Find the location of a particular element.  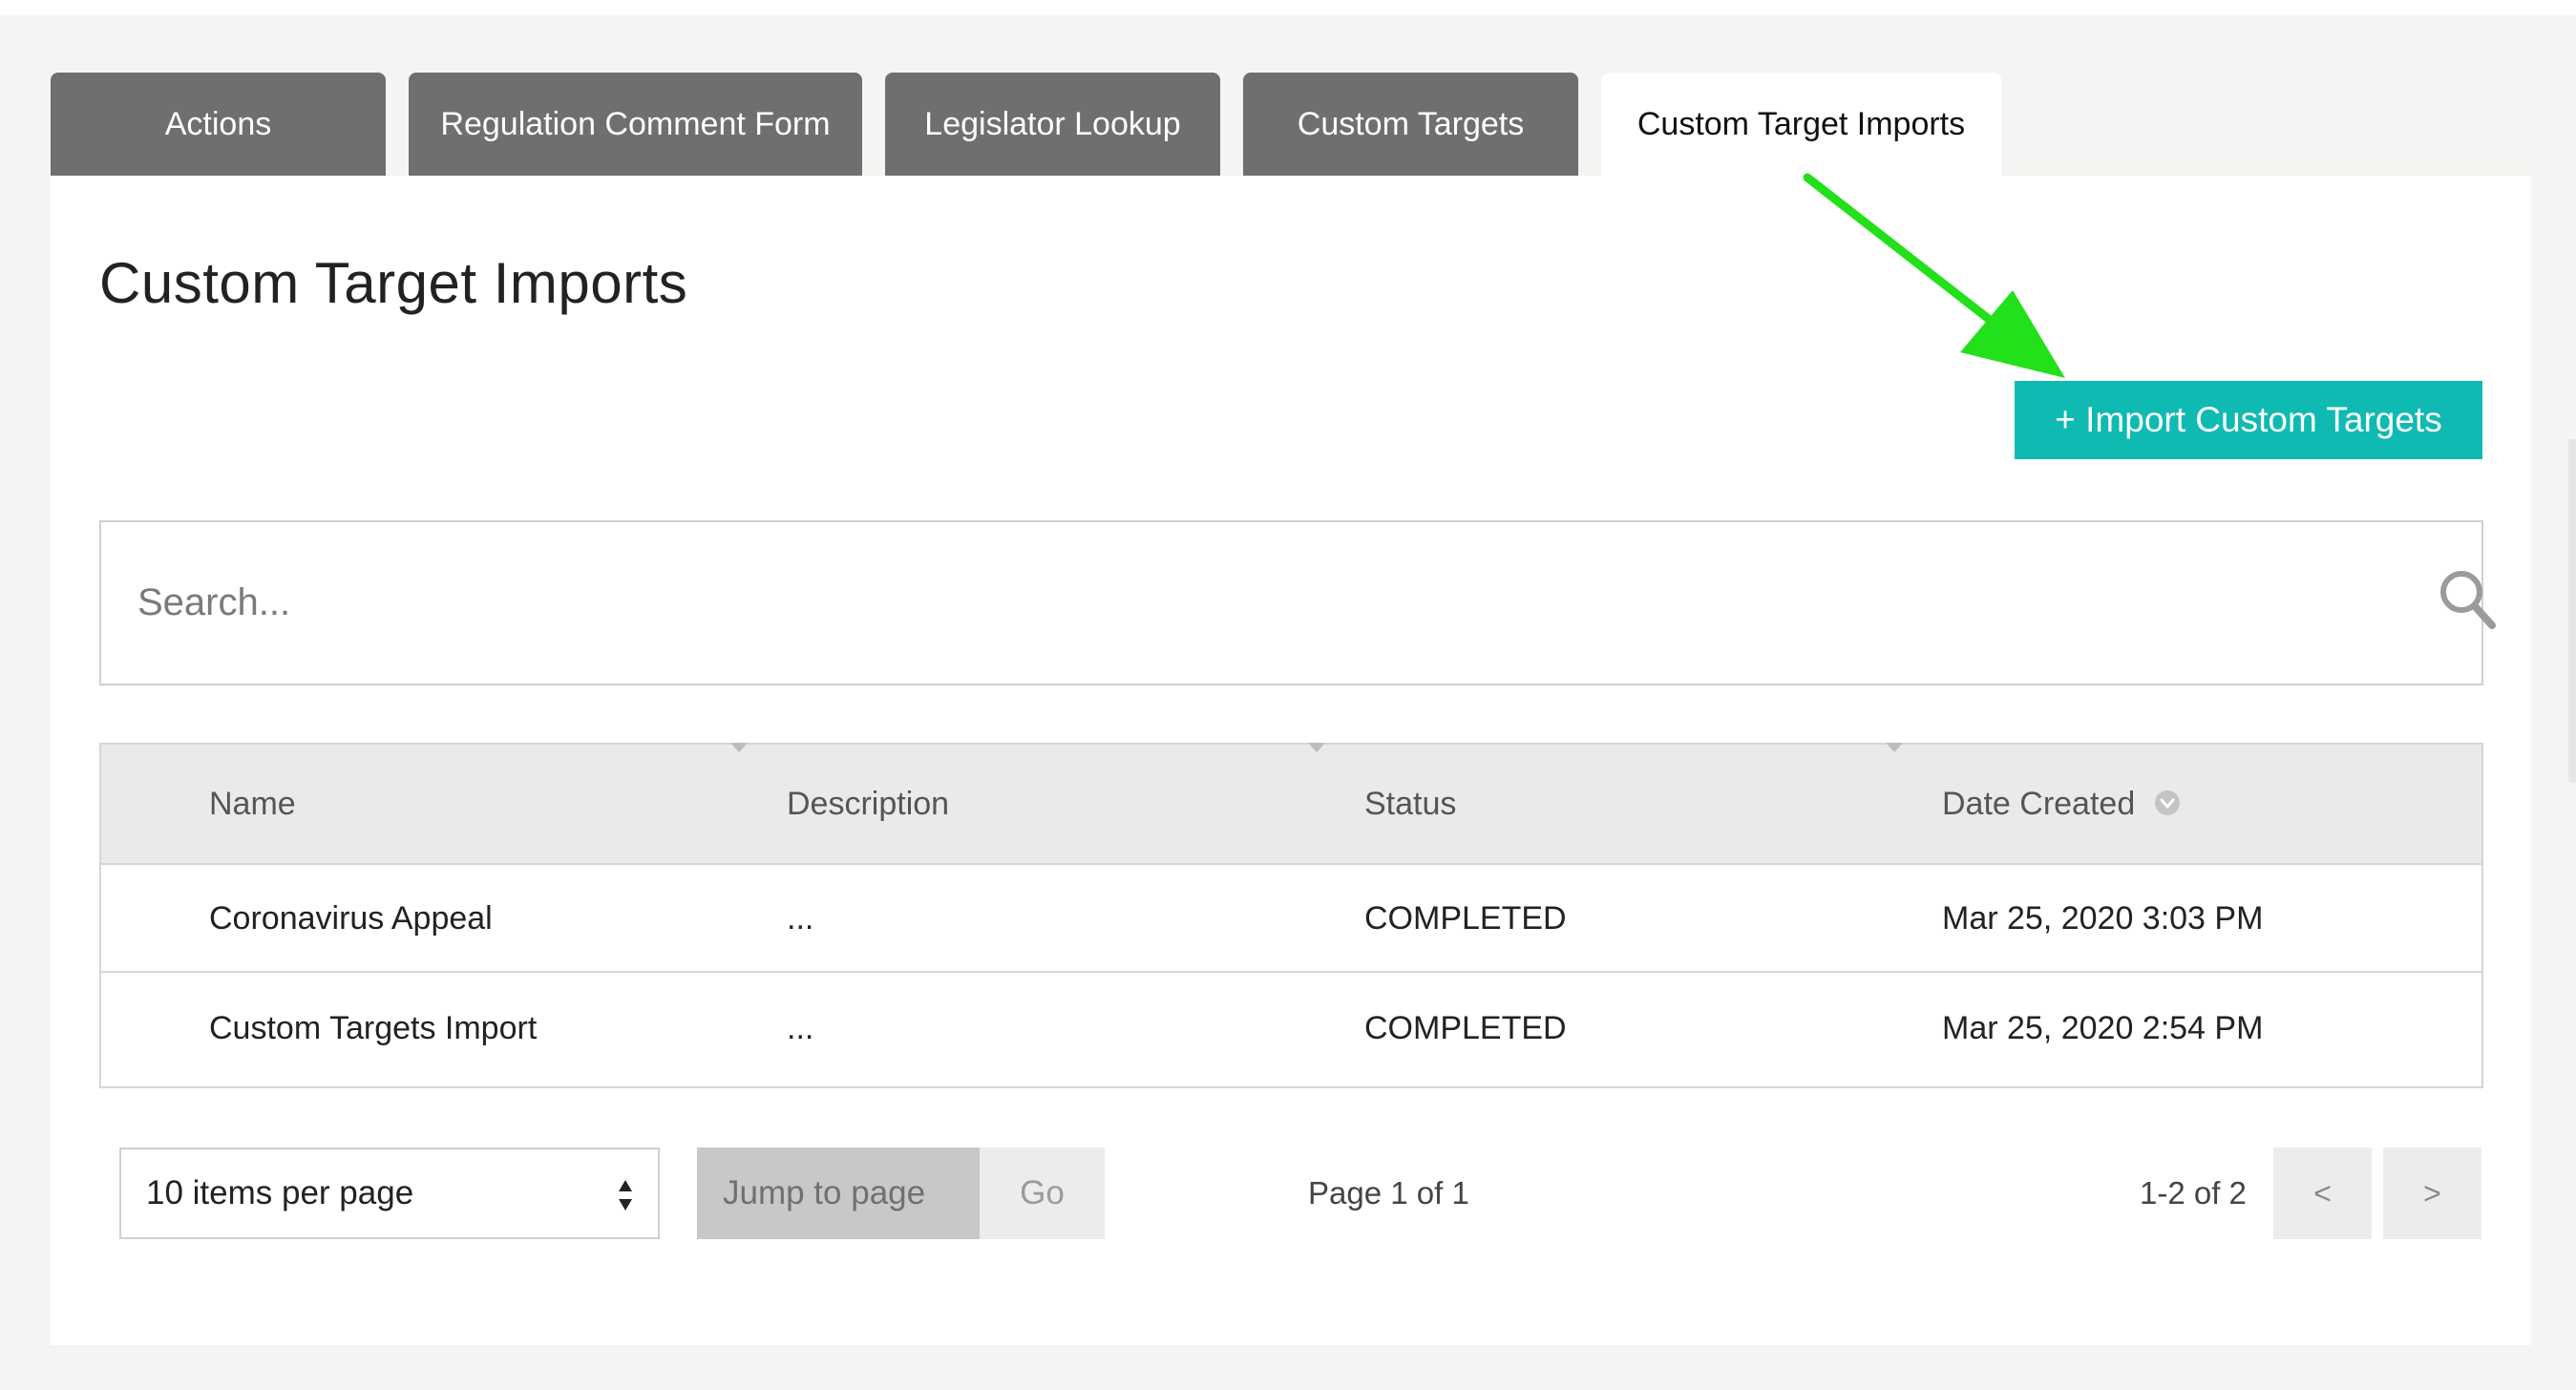

tab-legislator-lookup: Legislator Lookup is located at coordinates (1052, 125).